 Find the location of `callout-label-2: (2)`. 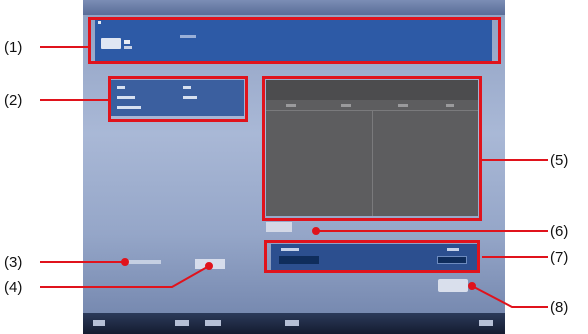

callout-label-2: (2) is located at coordinates (13, 100).